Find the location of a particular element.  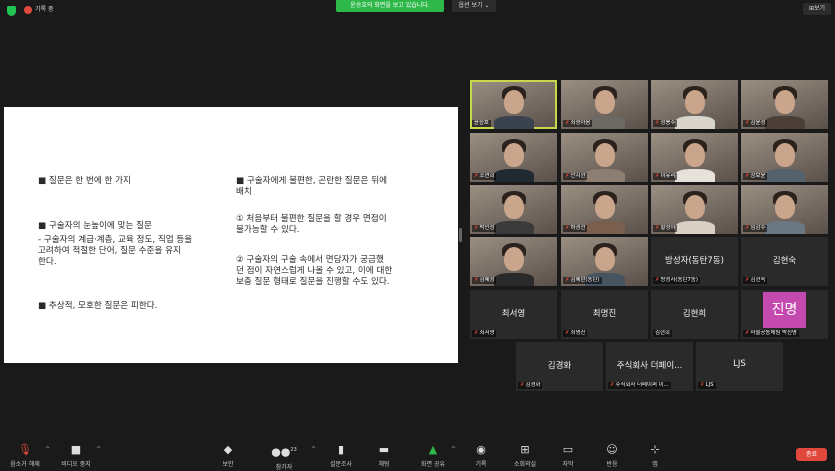

apps-label: 앱 is located at coordinates (655, 464).